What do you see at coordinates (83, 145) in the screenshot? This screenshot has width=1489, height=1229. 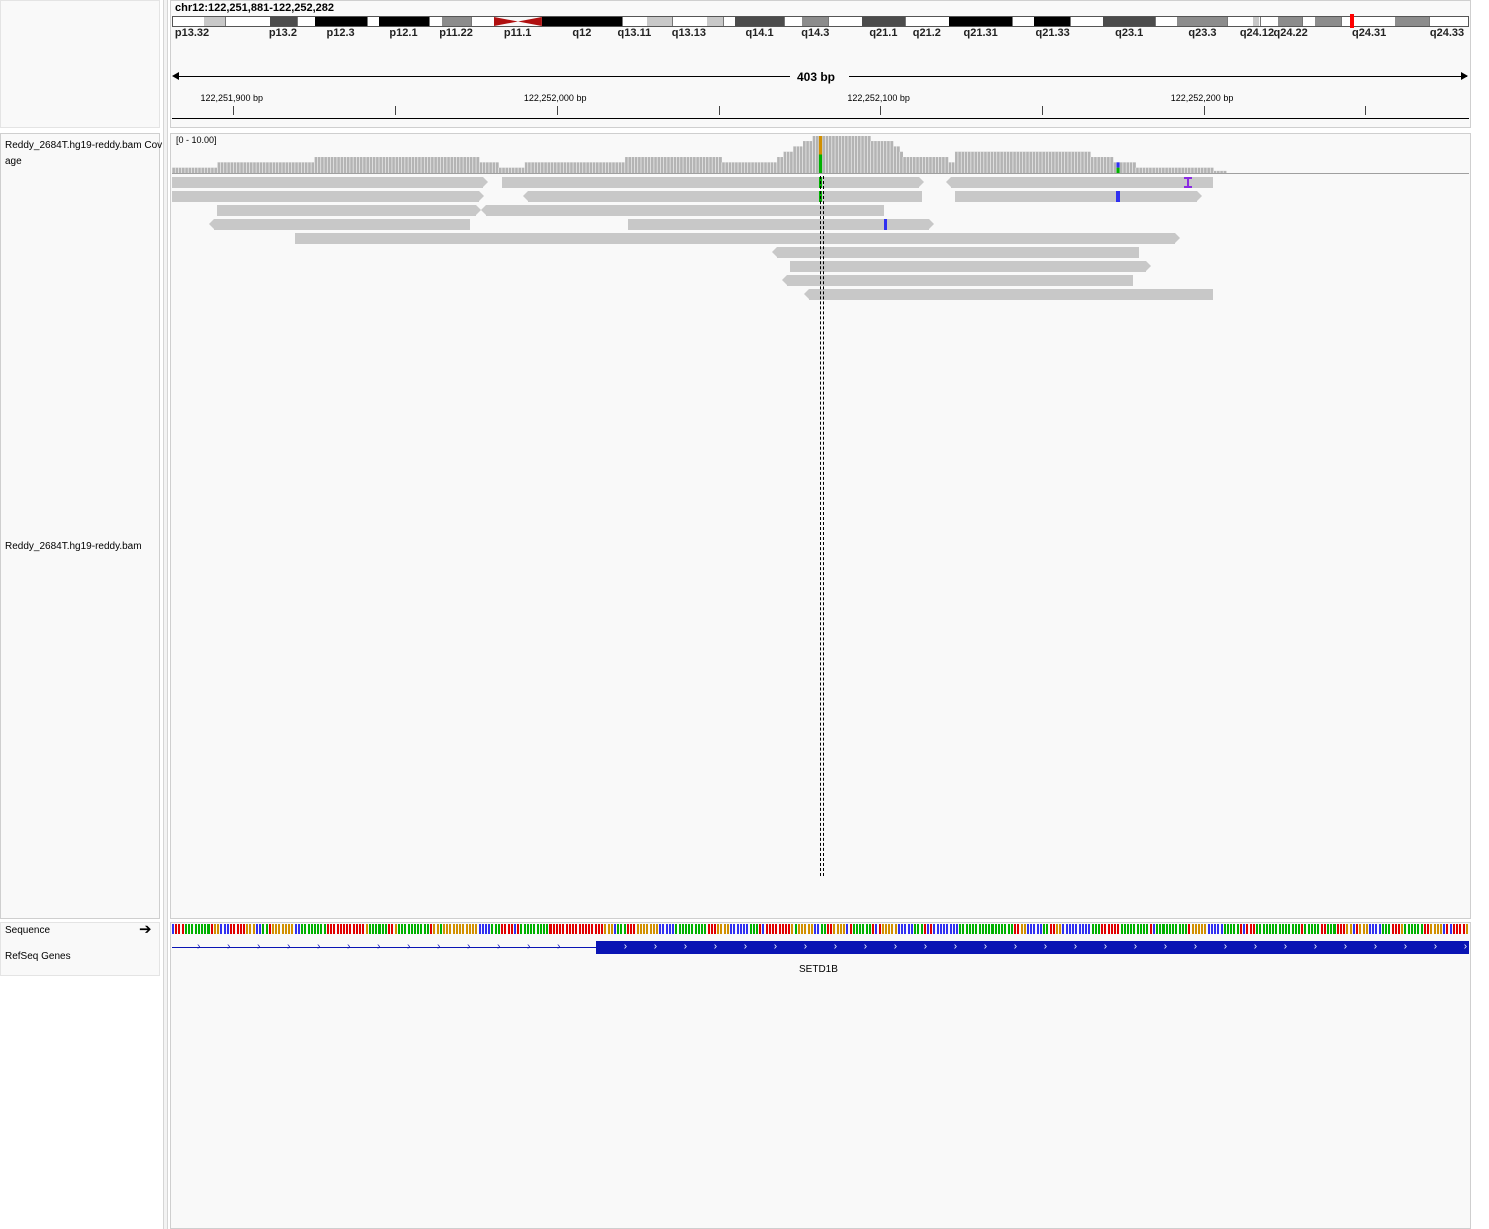 I see `coverage-track-name: Reddy_2684T.hg19-reddy.bam Cov` at bounding box center [83, 145].